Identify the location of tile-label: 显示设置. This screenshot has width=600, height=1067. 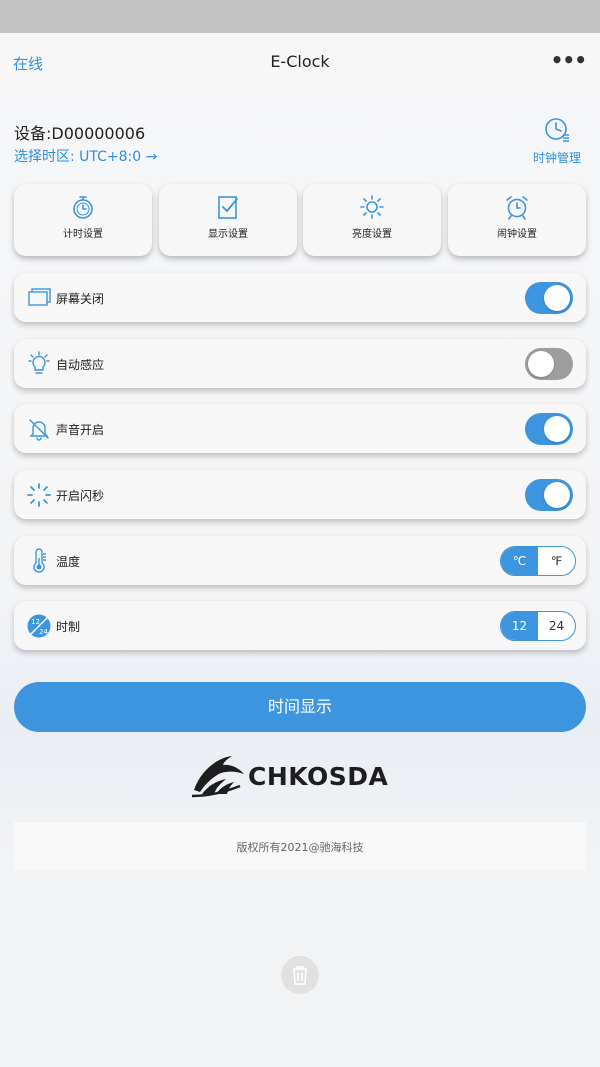
(228, 234).